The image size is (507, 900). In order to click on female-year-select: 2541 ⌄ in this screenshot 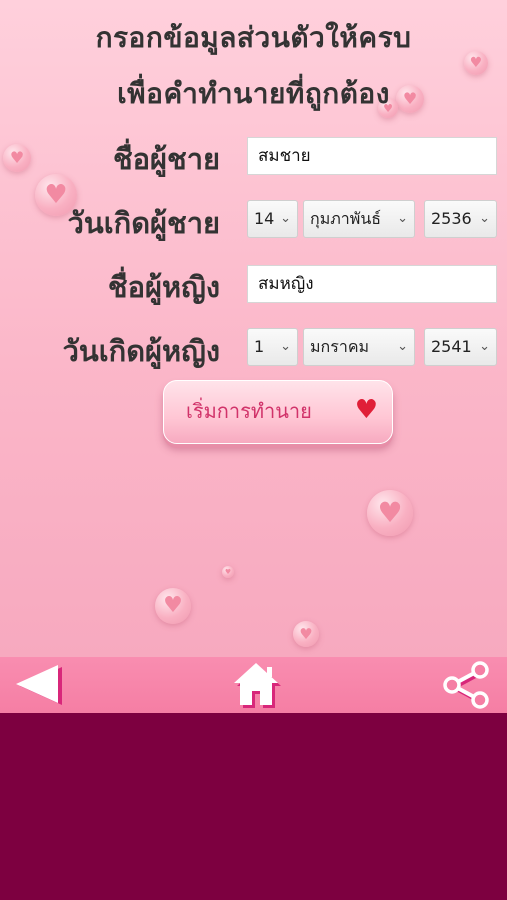, I will do `click(460, 347)`.